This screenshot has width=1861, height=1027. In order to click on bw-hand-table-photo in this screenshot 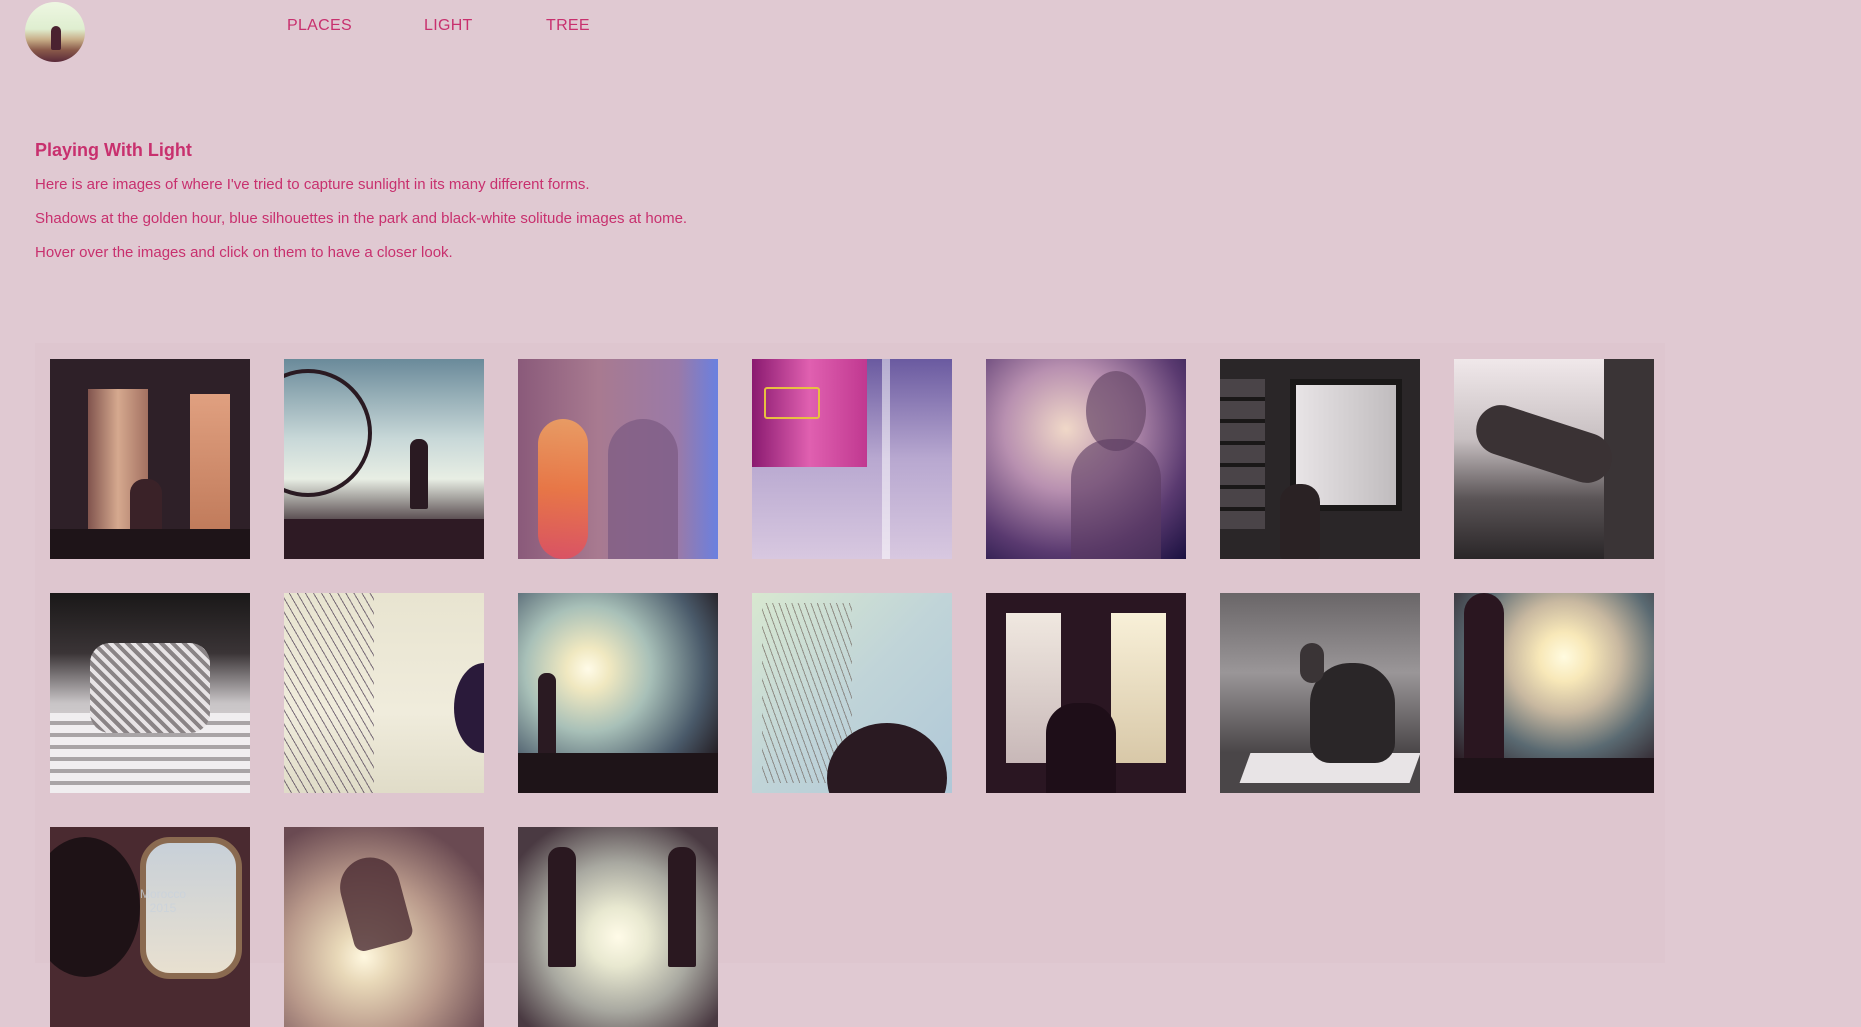, I will do `click(1554, 459)`.